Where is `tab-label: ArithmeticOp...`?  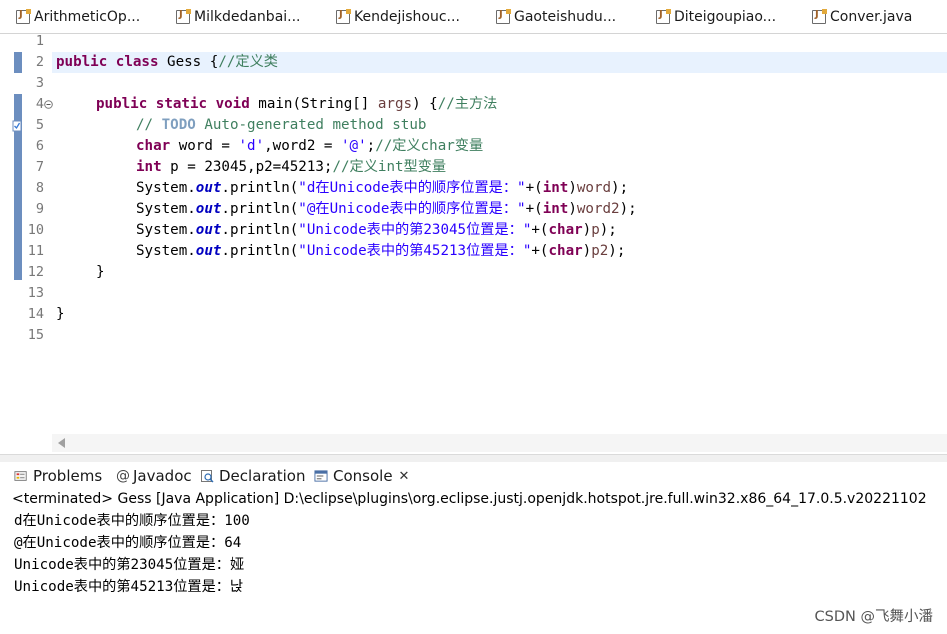 tab-label: ArithmeticOp... is located at coordinates (87, 17).